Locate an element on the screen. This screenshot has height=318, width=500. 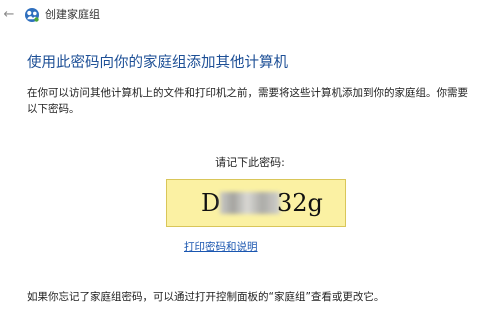
back-button: ← is located at coordinates (9, 15).